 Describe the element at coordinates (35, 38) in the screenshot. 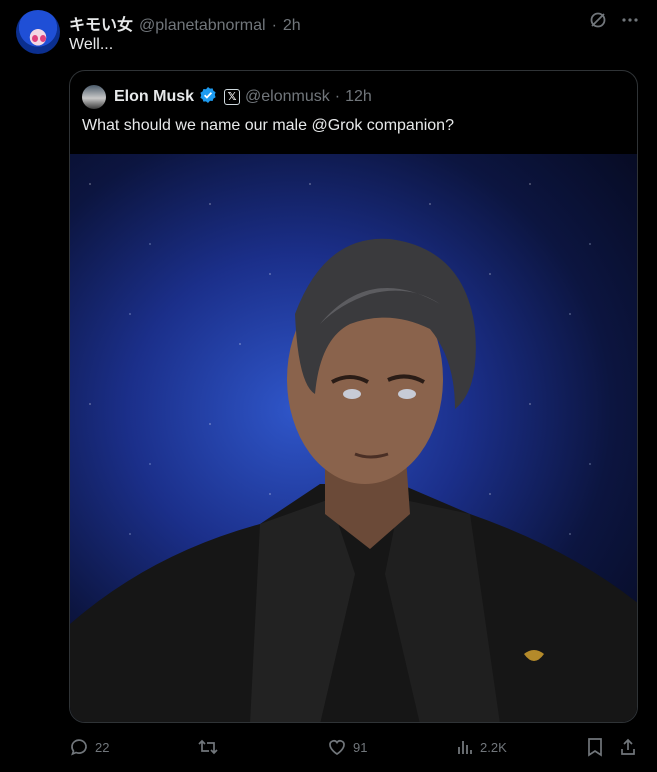

I see `avatar-eye-left` at that location.